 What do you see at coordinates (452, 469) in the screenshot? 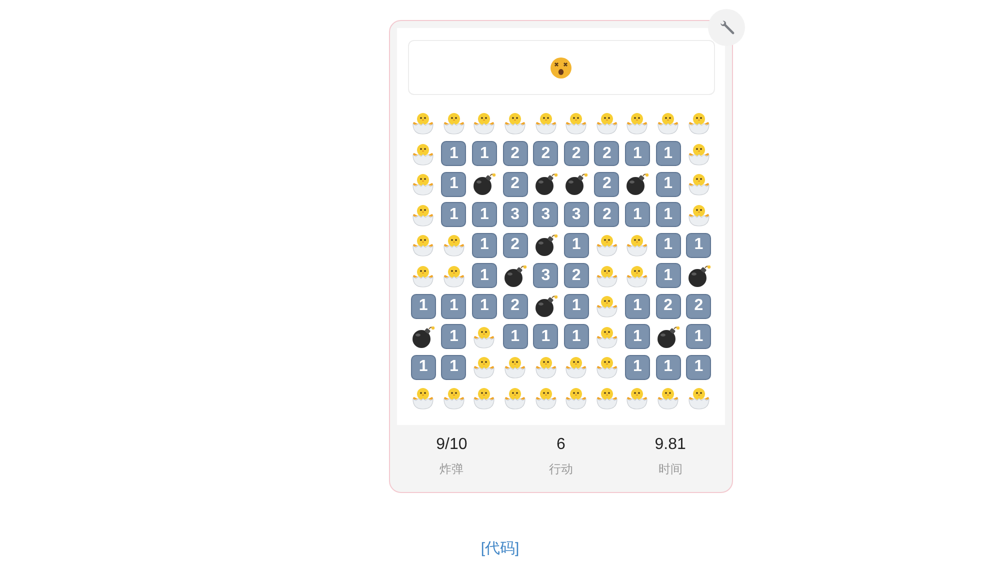
I see `stat-label: 炸弹` at bounding box center [452, 469].